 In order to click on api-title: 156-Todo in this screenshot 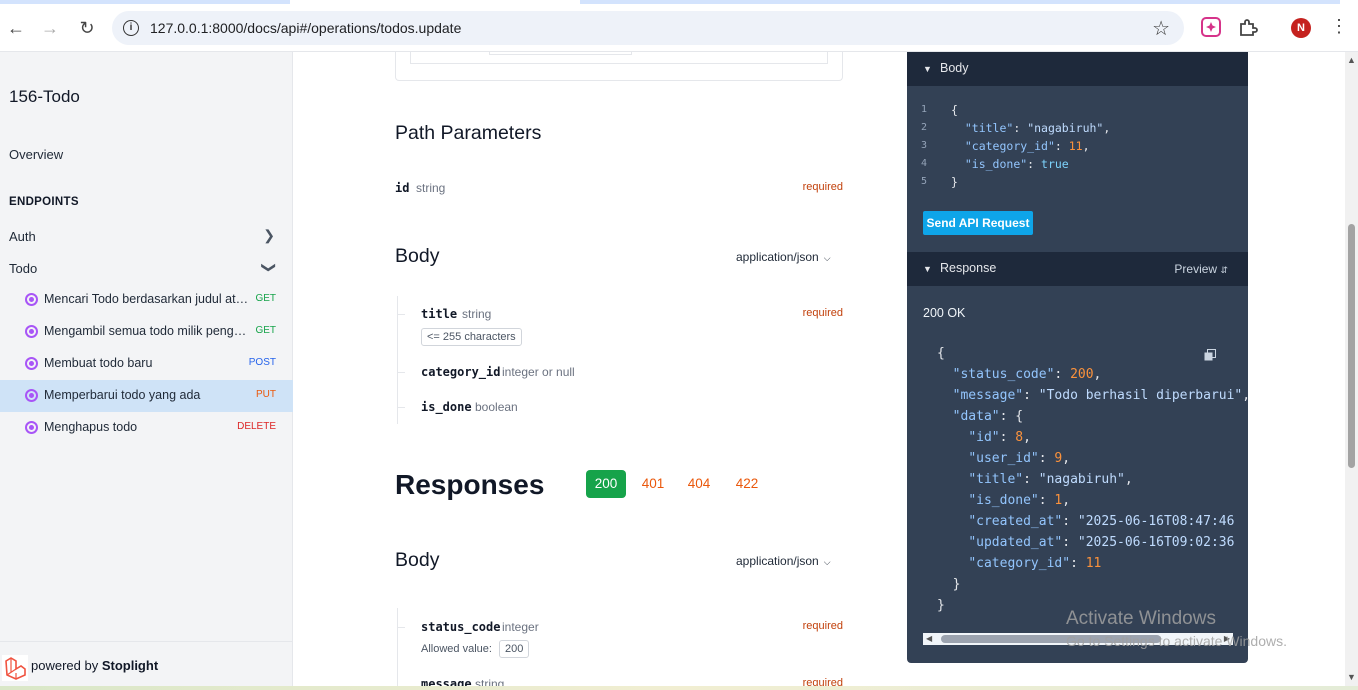, I will do `click(44, 97)`.